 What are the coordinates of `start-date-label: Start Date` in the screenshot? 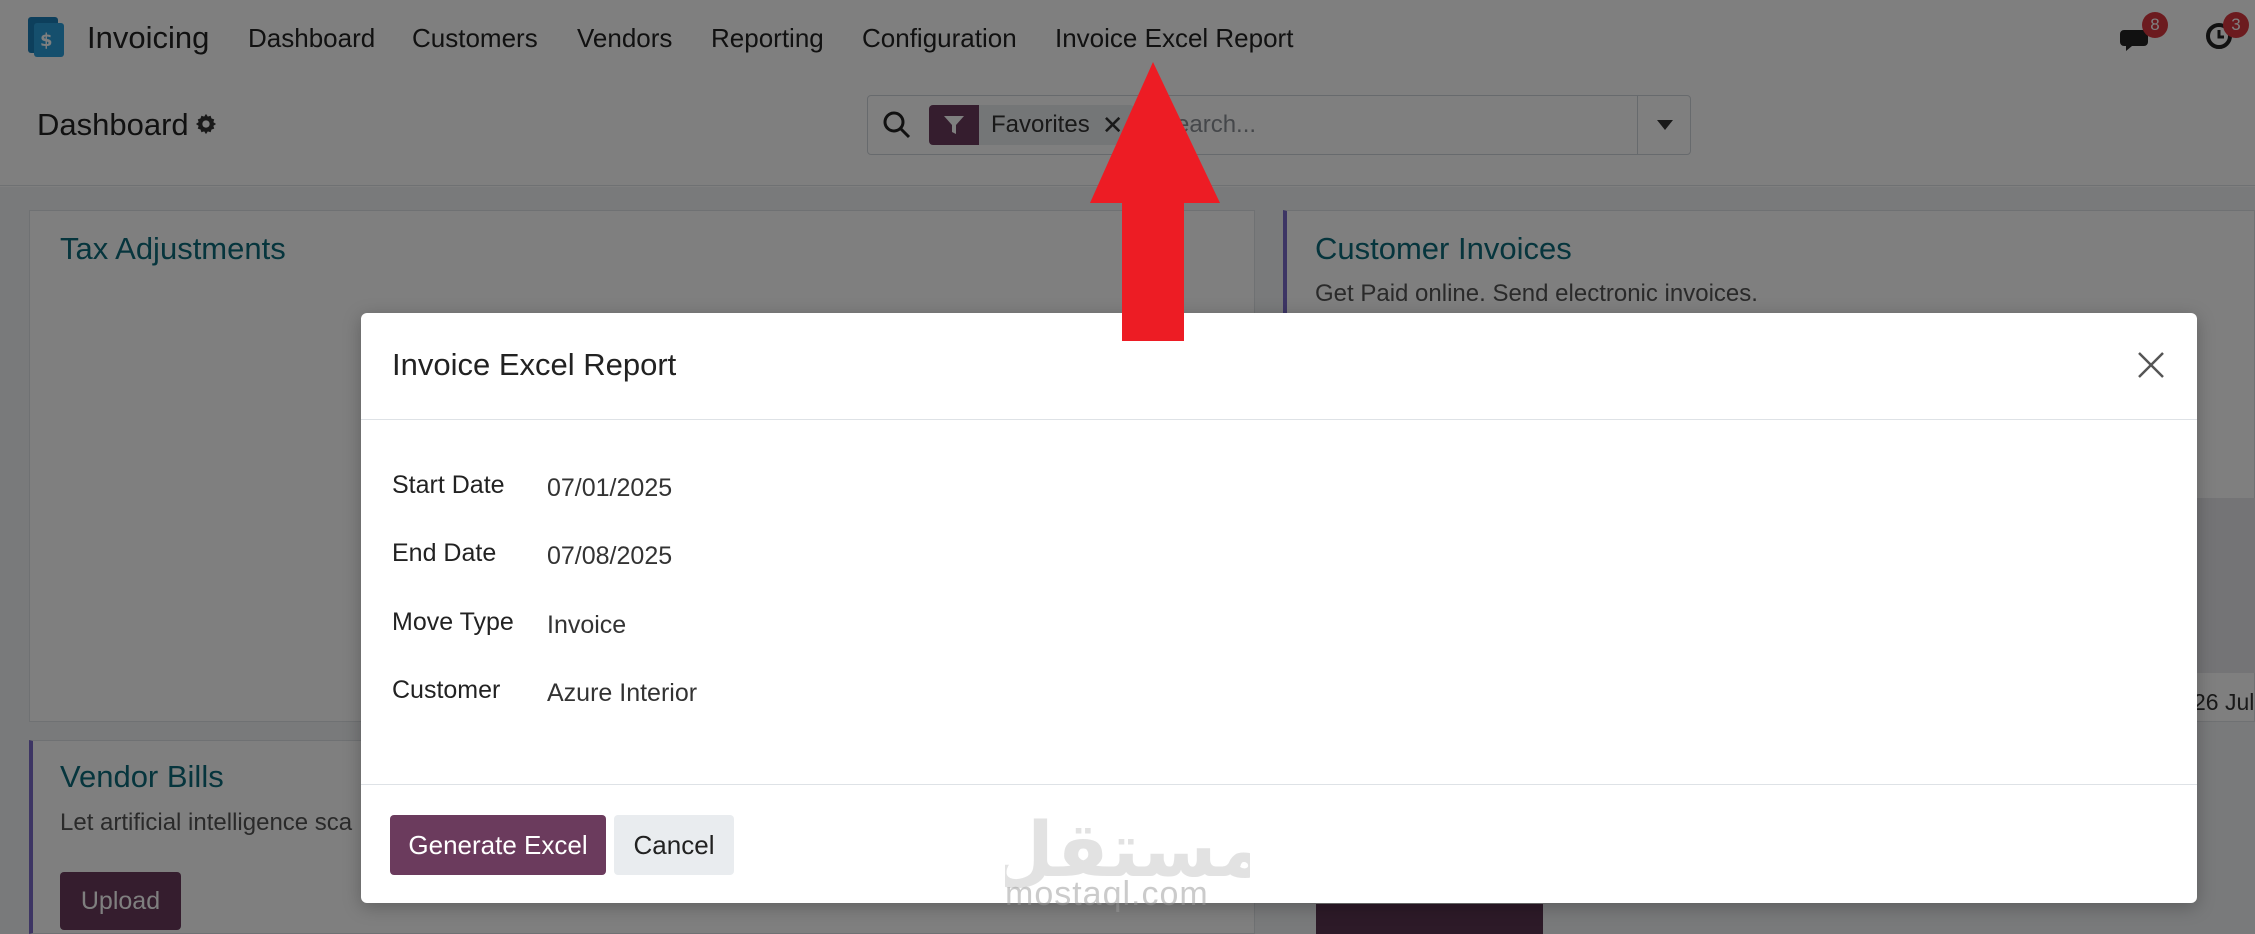 It's located at (448, 485).